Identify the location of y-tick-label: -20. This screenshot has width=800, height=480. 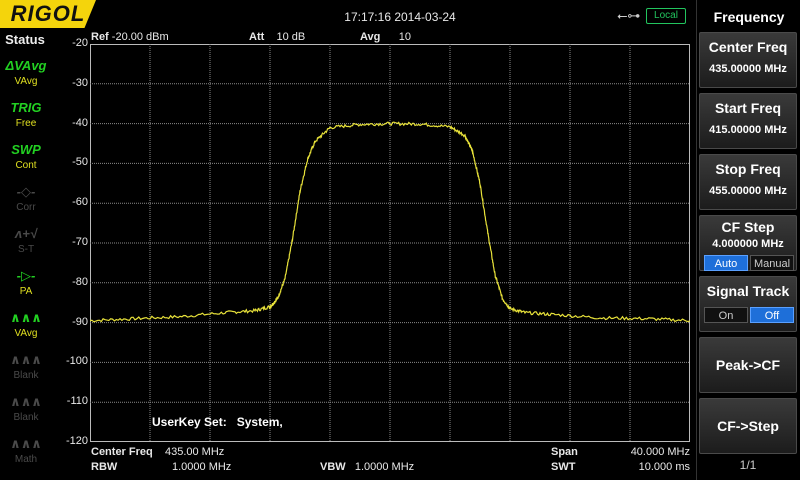
(80, 43).